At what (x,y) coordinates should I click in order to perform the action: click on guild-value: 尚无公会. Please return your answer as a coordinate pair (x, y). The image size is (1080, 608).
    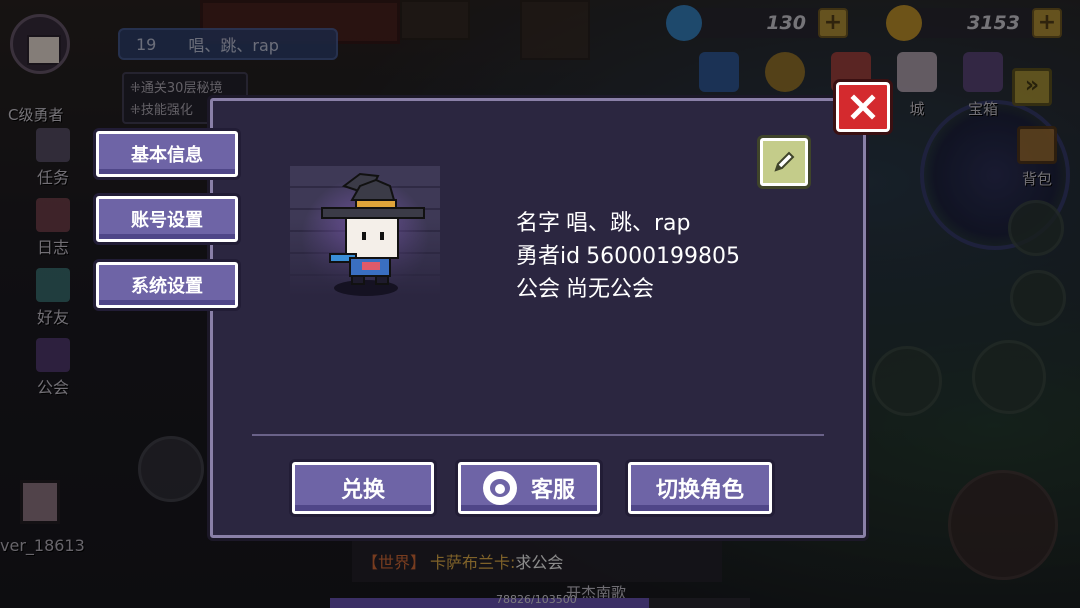
    Looking at the image, I should click on (610, 289).